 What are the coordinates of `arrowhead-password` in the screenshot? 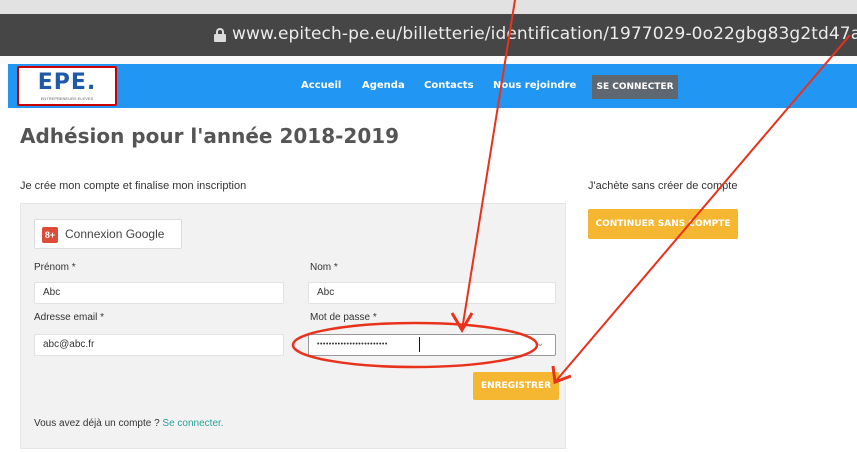 It's located at (462, 322).